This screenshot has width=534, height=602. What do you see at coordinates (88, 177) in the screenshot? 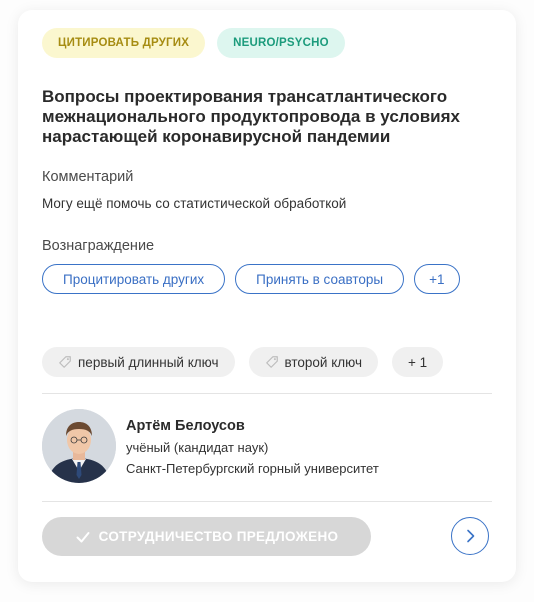
I see `comment-label: Комментарий` at bounding box center [88, 177].